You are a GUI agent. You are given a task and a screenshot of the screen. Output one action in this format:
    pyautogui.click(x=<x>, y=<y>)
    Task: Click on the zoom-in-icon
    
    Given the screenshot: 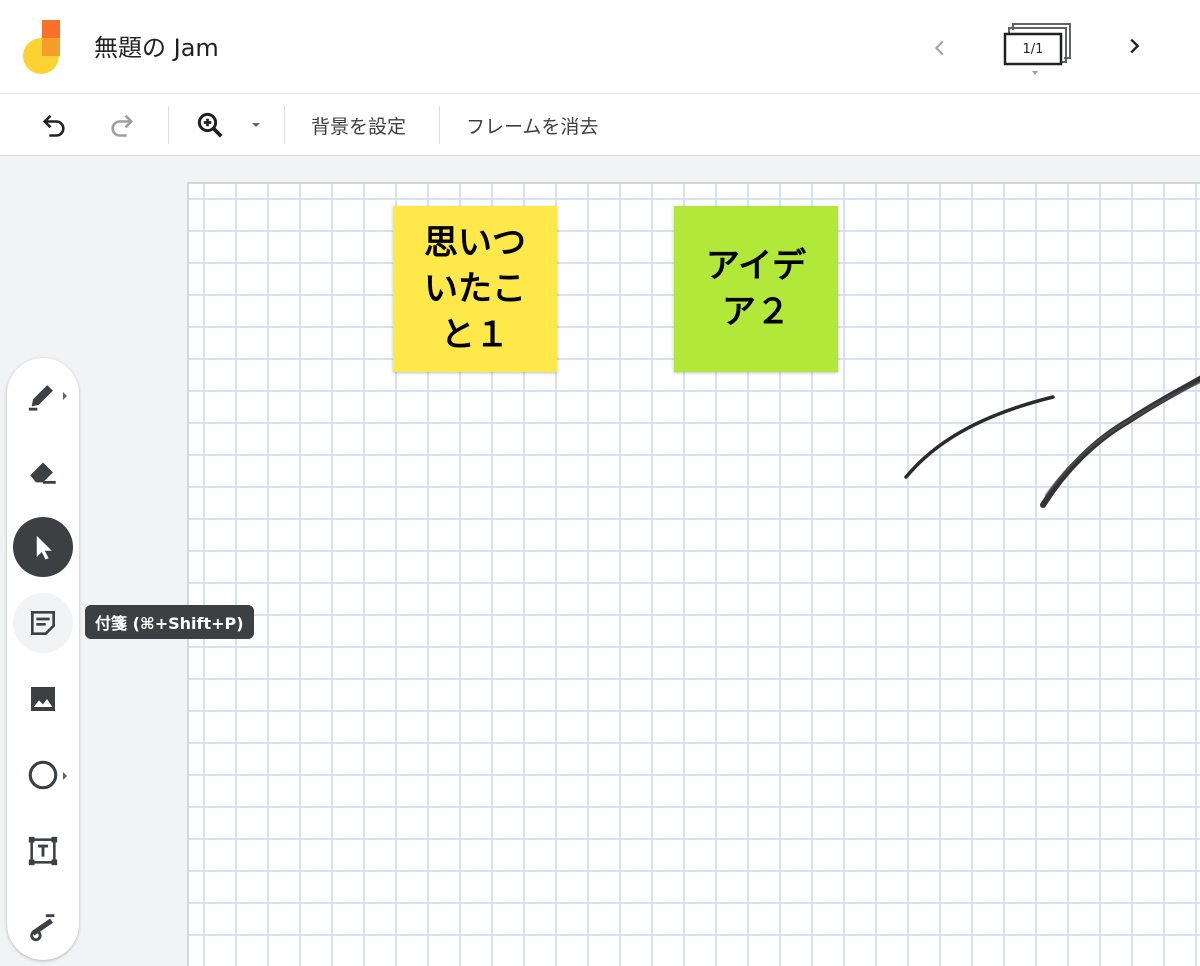 What is the action you would take?
    pyautogui.click(x=210, y=125)
    